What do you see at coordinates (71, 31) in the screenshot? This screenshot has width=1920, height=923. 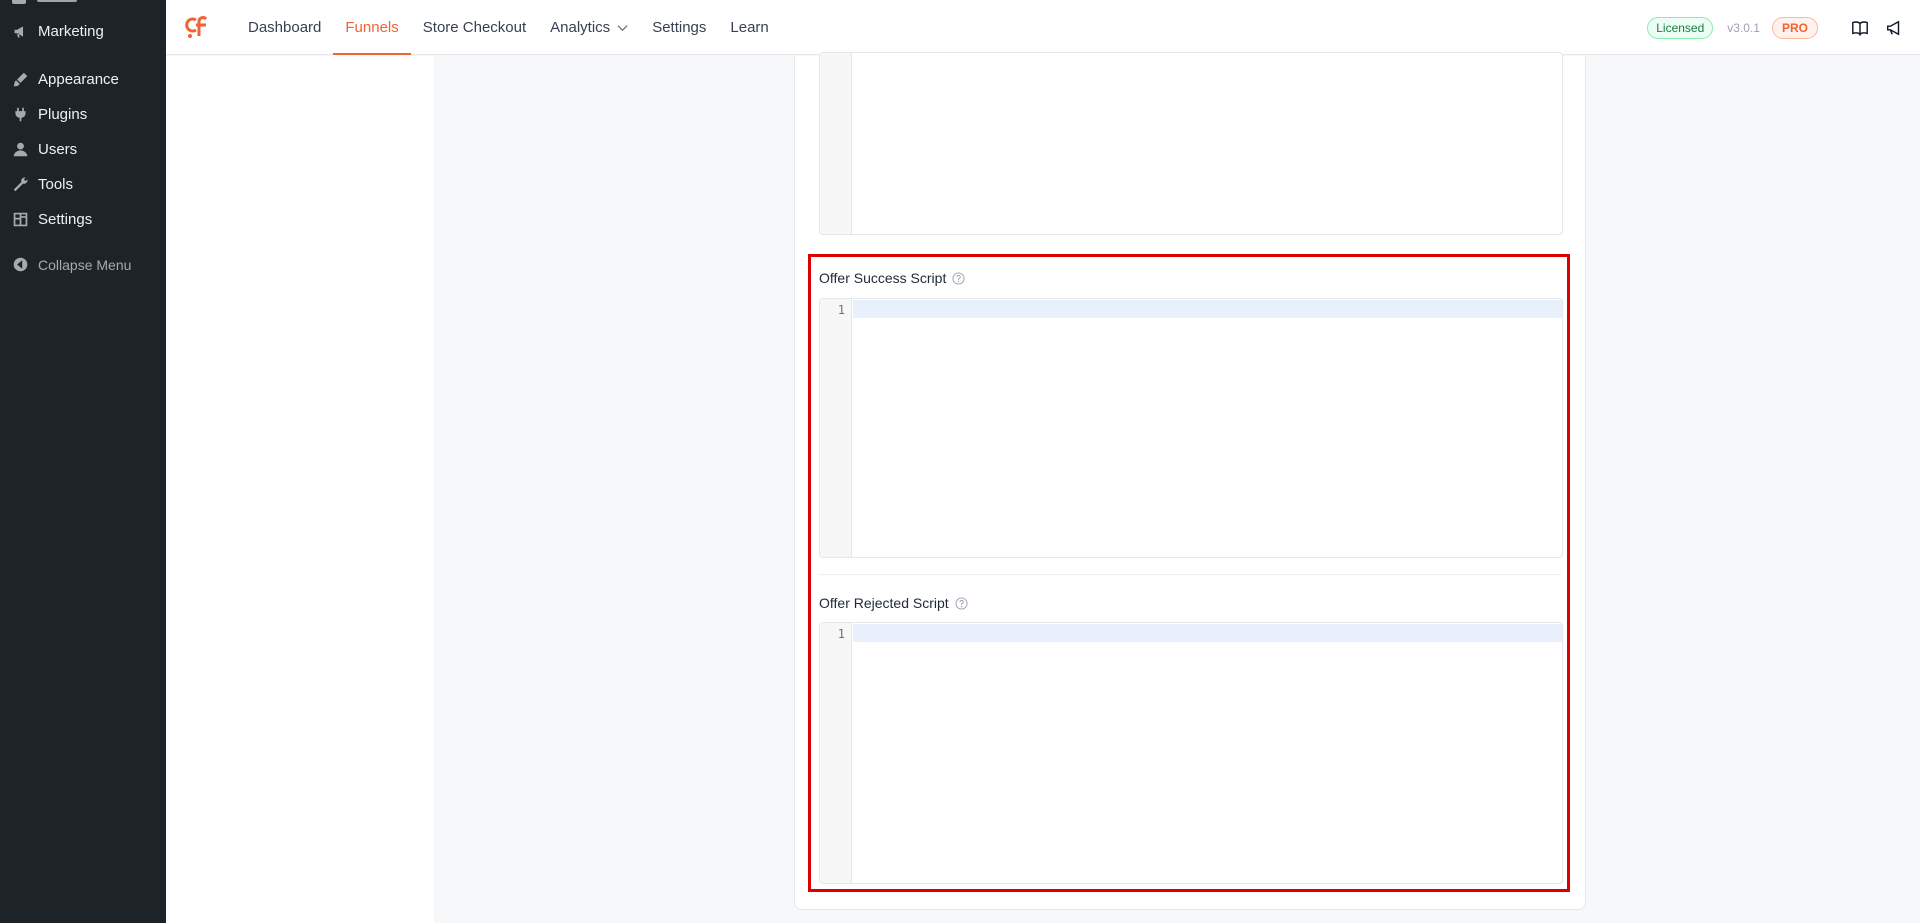 I see `wp-menu-label: Marketing` at bounding box center [71, 31].